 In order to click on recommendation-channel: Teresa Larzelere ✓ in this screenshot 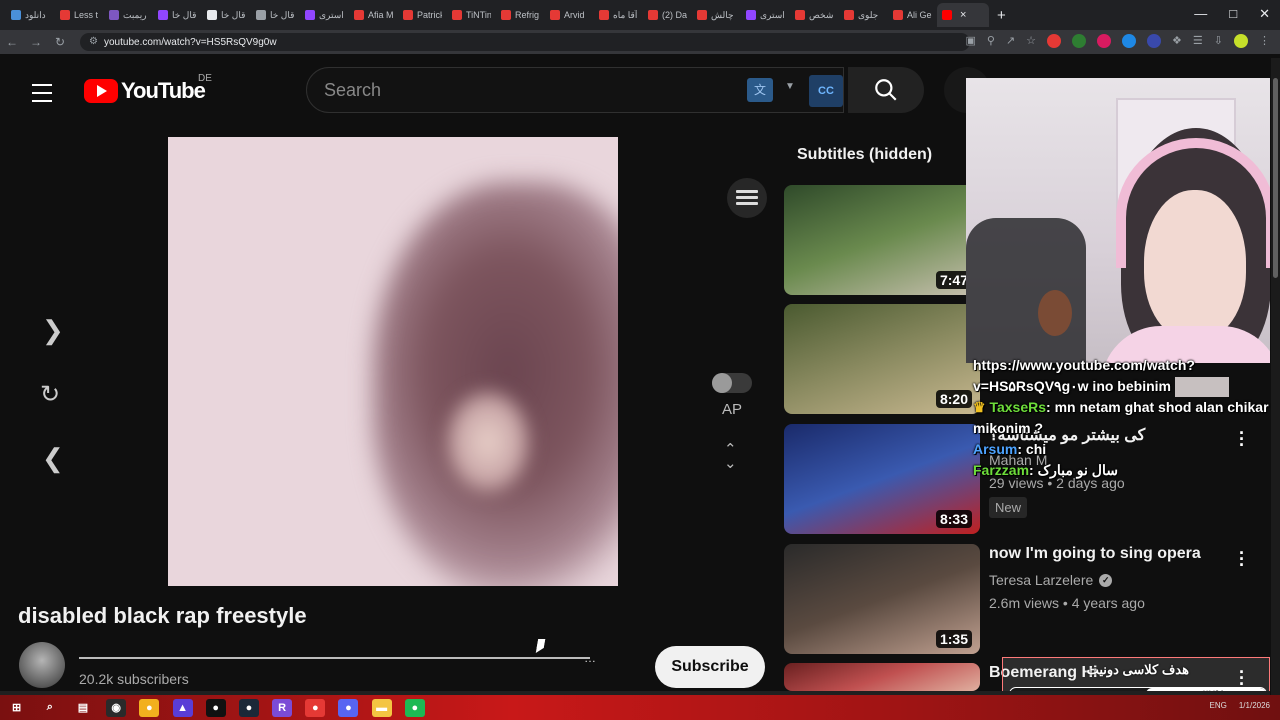, I will do `click(1051, 580)`.